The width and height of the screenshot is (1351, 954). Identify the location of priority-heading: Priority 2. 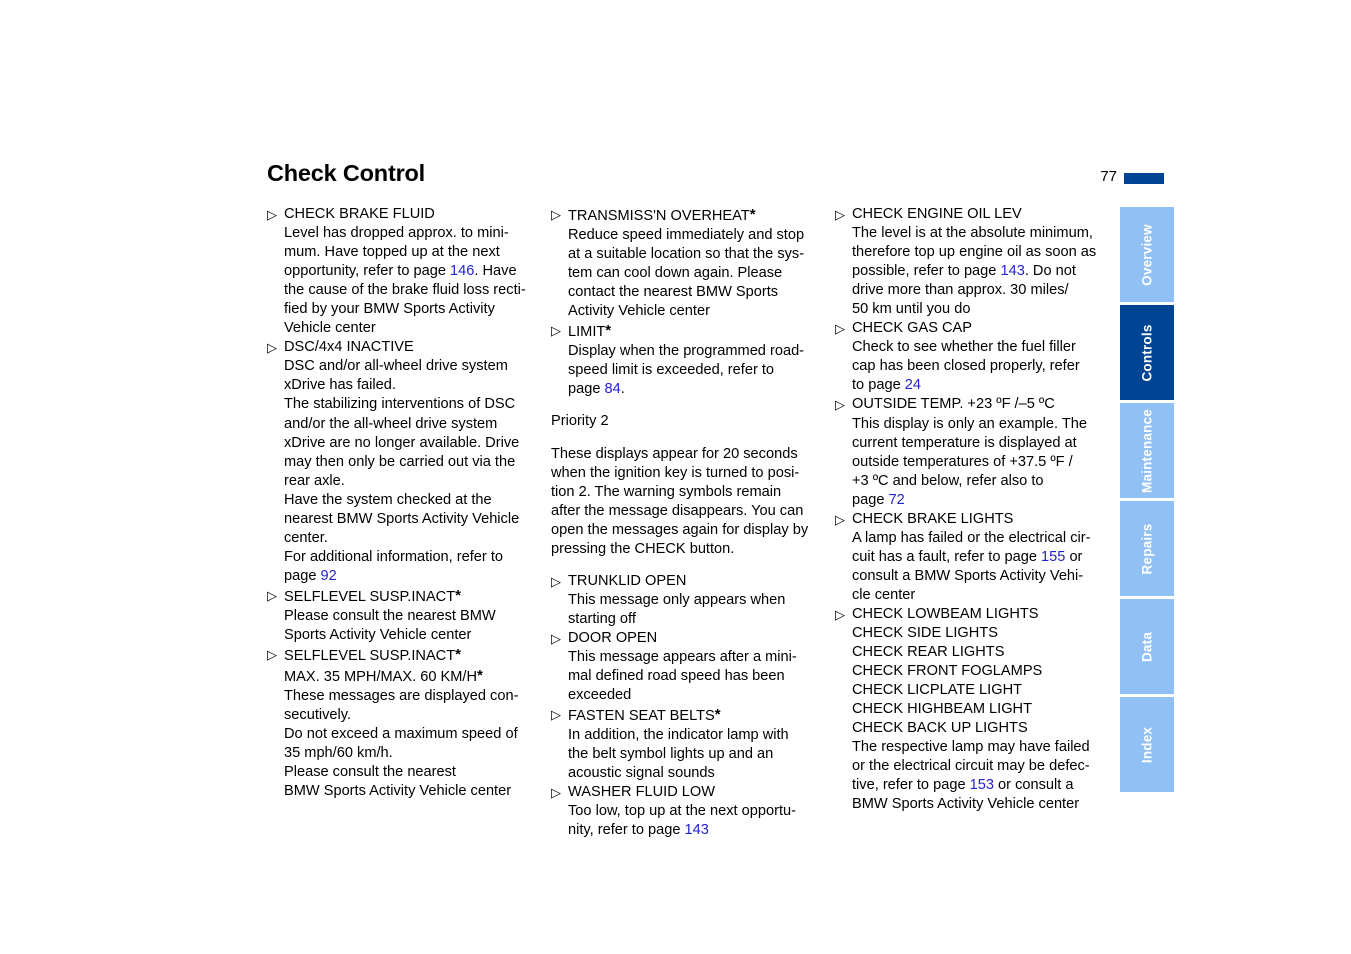
(580, 421).